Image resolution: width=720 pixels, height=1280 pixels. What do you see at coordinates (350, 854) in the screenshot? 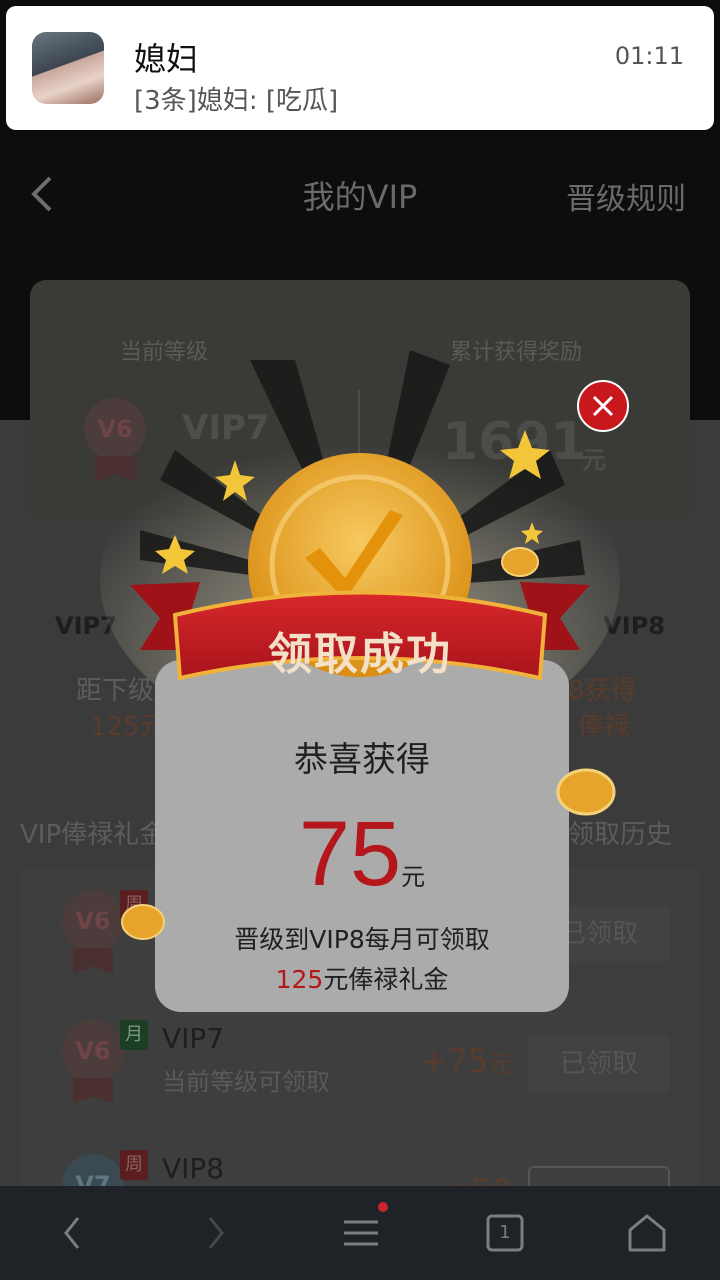
I see `reward-value: 75` at bounding box center [350, 854].